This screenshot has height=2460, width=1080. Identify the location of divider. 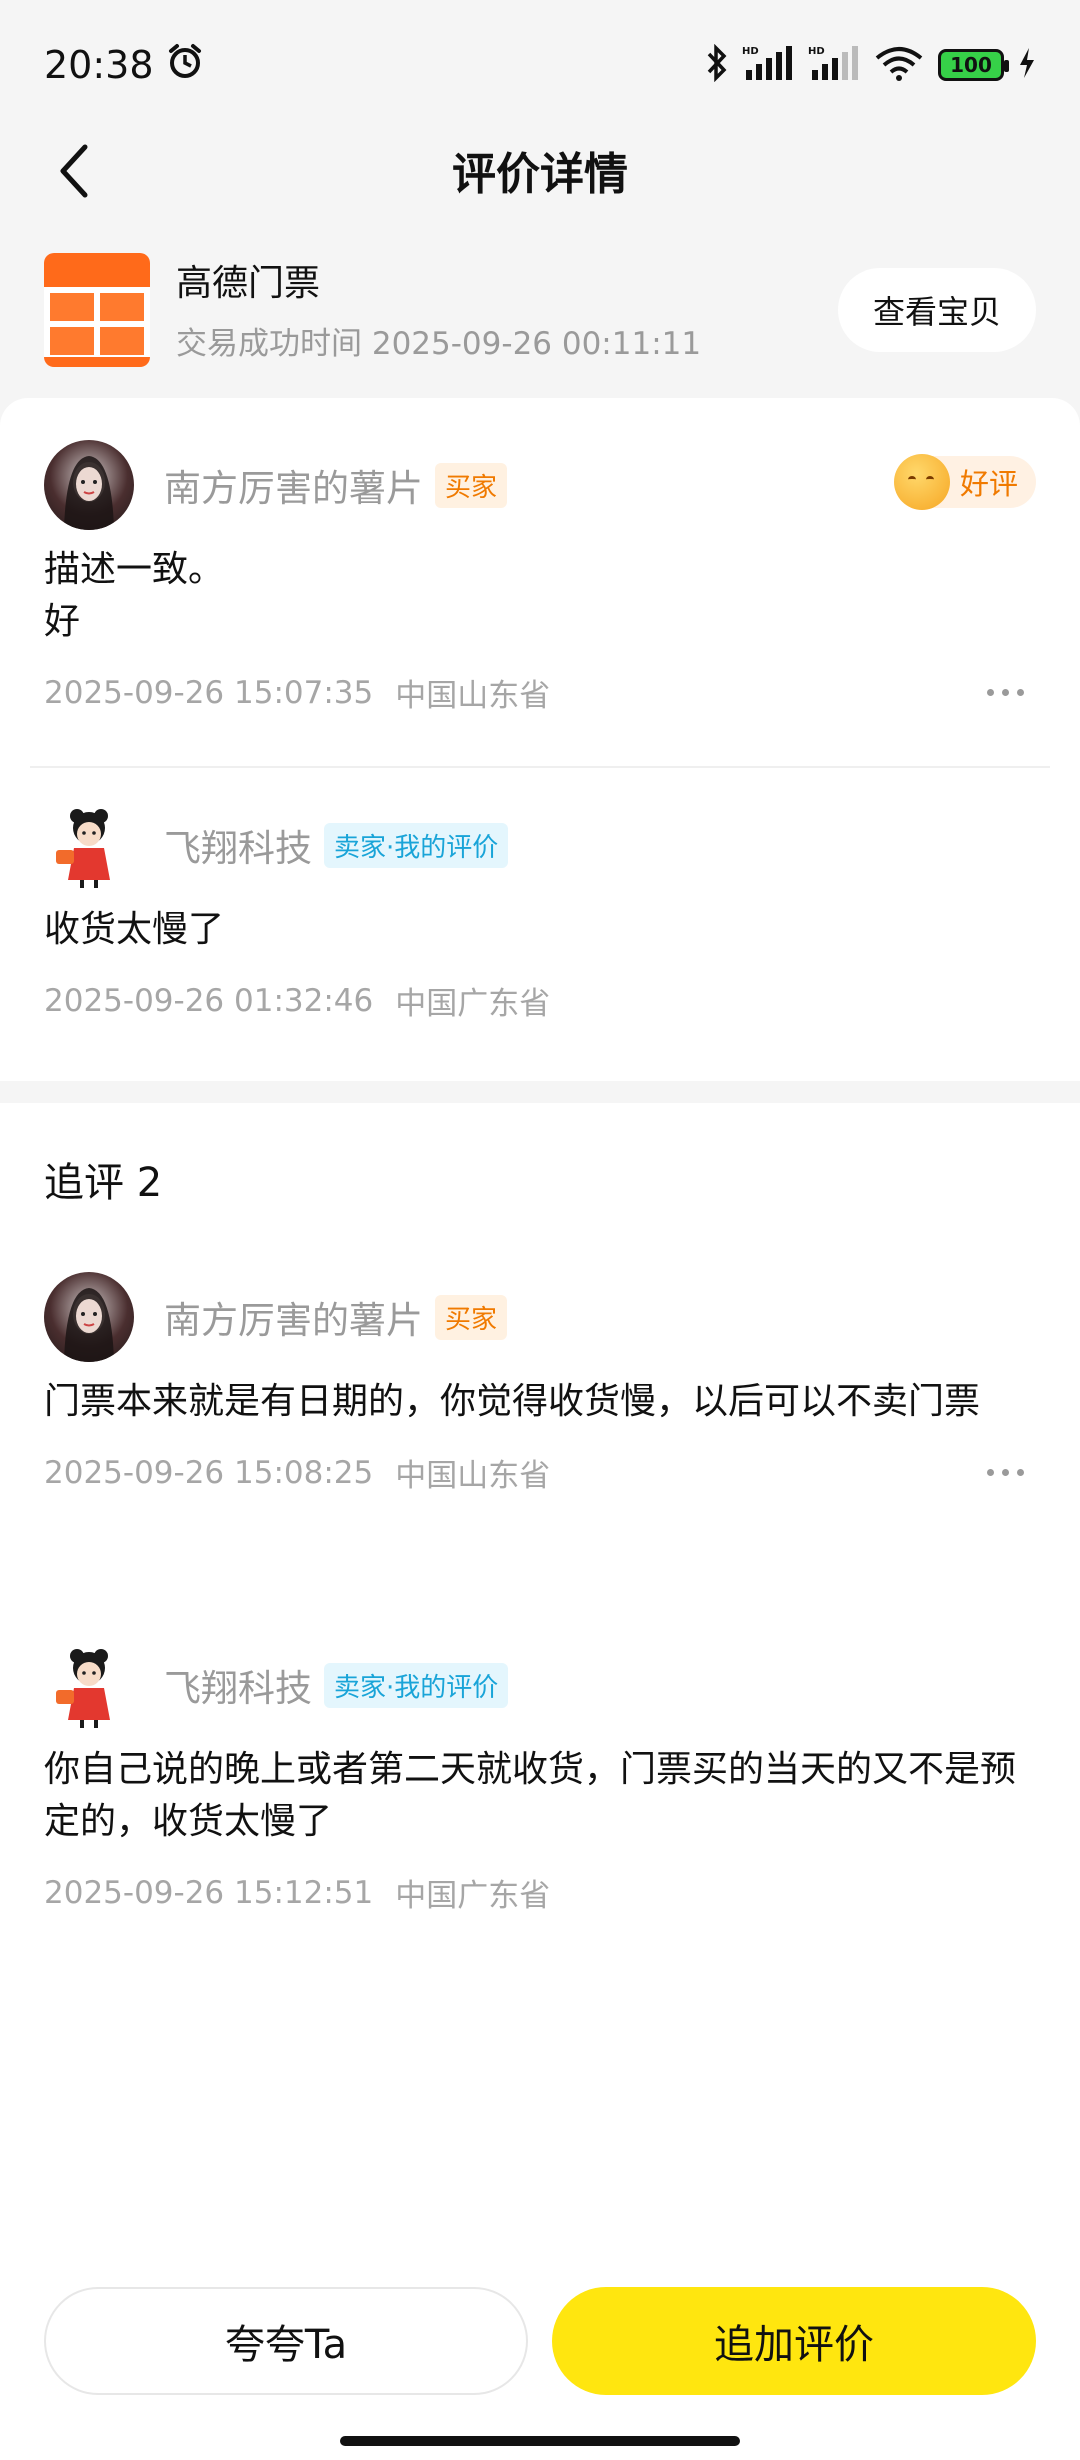
(540, 767).